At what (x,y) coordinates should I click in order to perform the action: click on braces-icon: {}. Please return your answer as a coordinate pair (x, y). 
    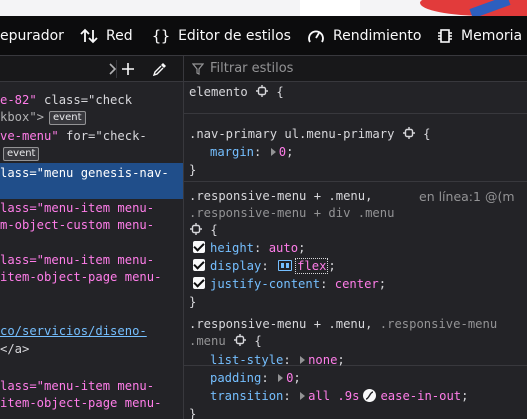
    Looking at the image, I should click on (161, 36).